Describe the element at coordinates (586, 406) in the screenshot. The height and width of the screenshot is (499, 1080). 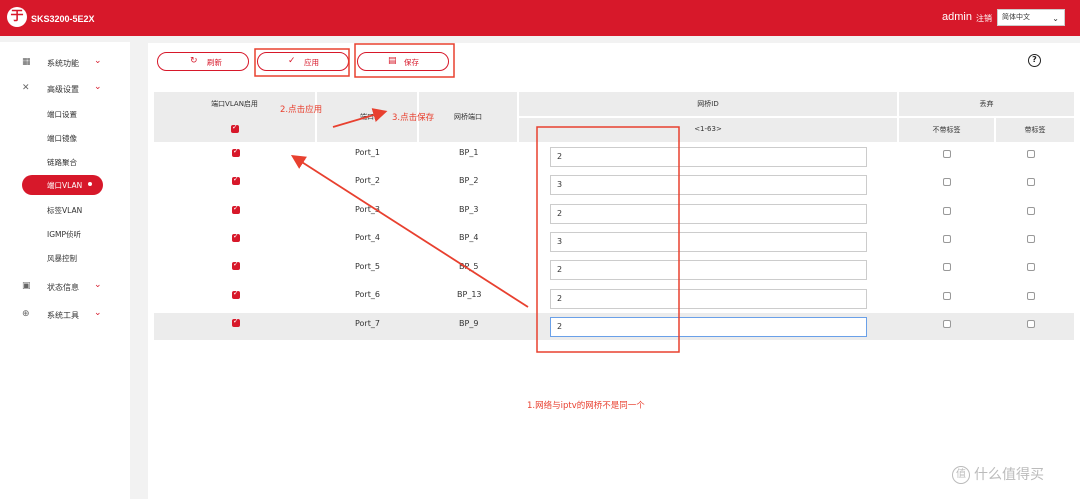
I see `annotation-note1: 1.网络与iptv的网桥不是同一个` at that location.